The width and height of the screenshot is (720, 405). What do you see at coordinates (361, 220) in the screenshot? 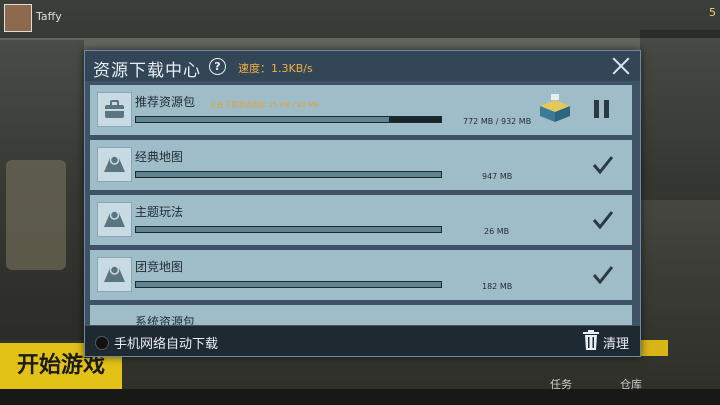
I see `list-item: 主题玩法 26 MB` at bounding box center [361, 220].